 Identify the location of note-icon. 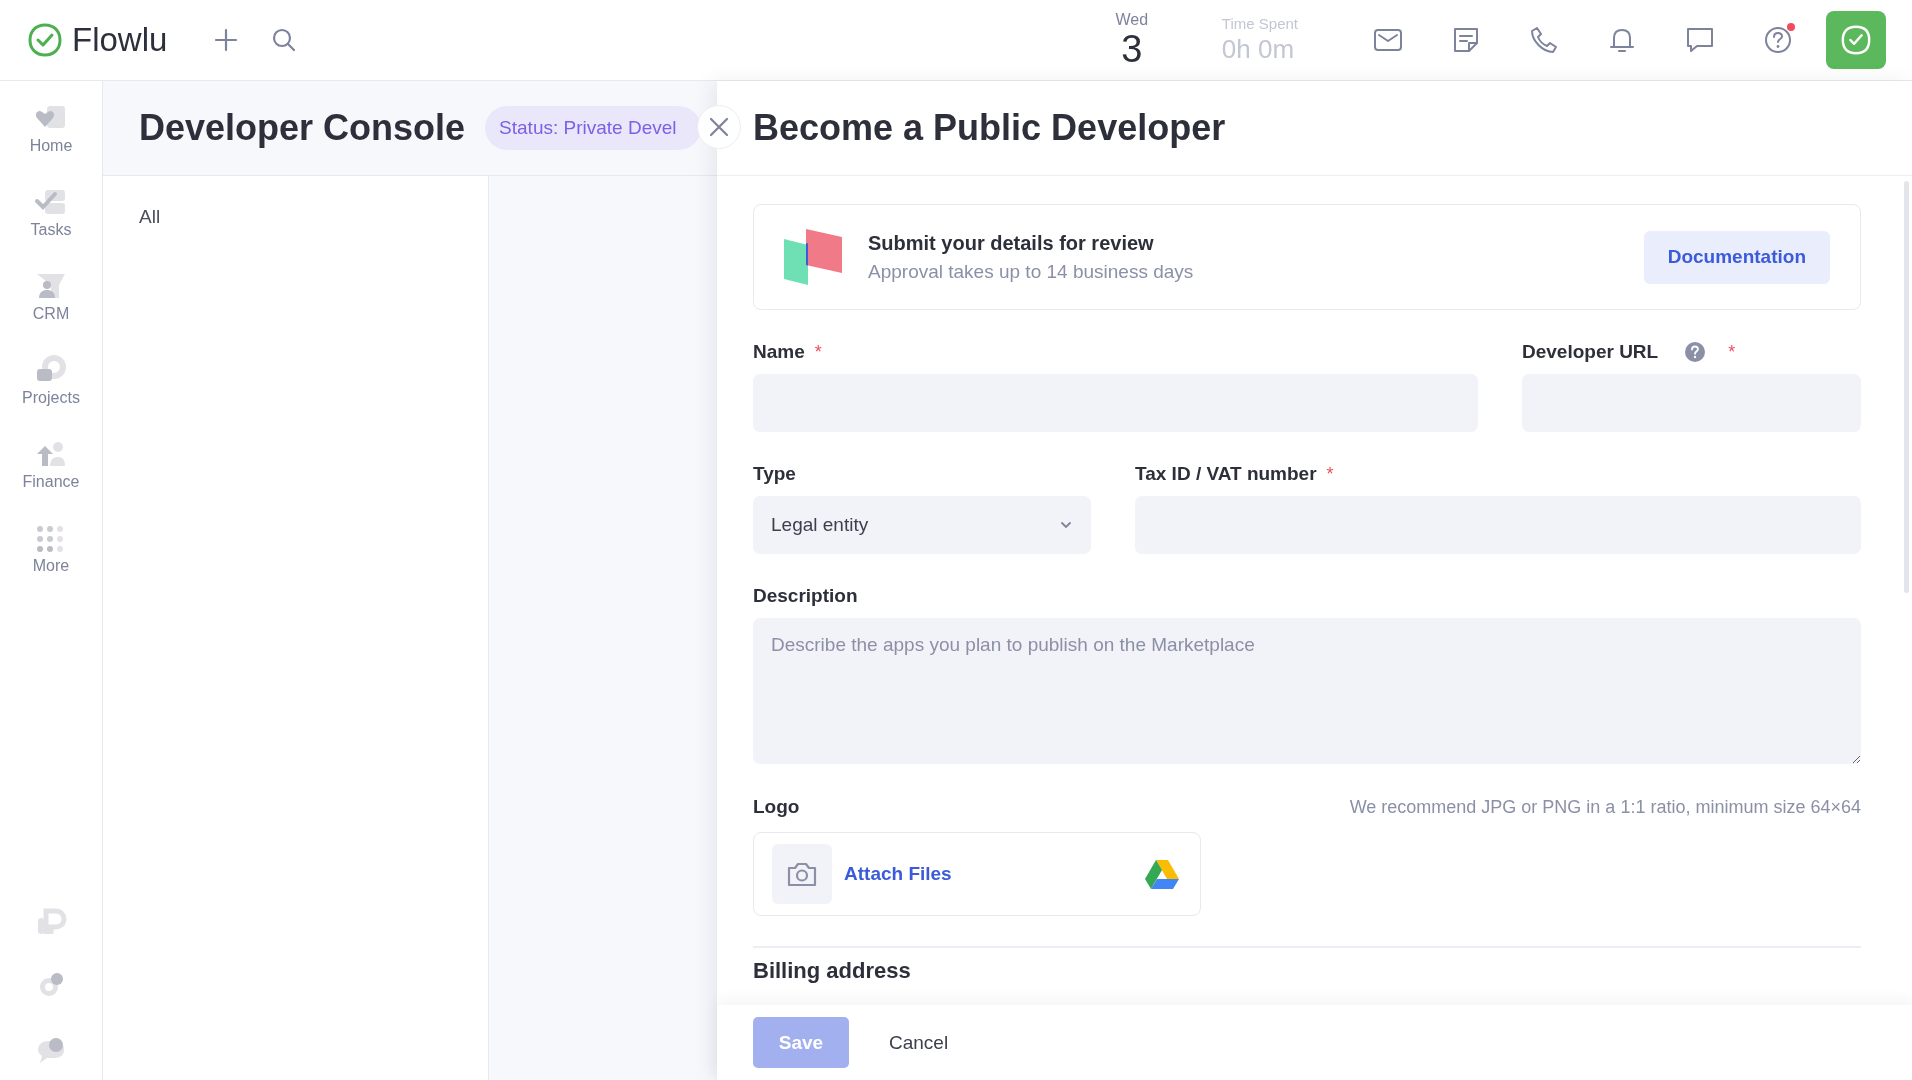
(1466, 40).